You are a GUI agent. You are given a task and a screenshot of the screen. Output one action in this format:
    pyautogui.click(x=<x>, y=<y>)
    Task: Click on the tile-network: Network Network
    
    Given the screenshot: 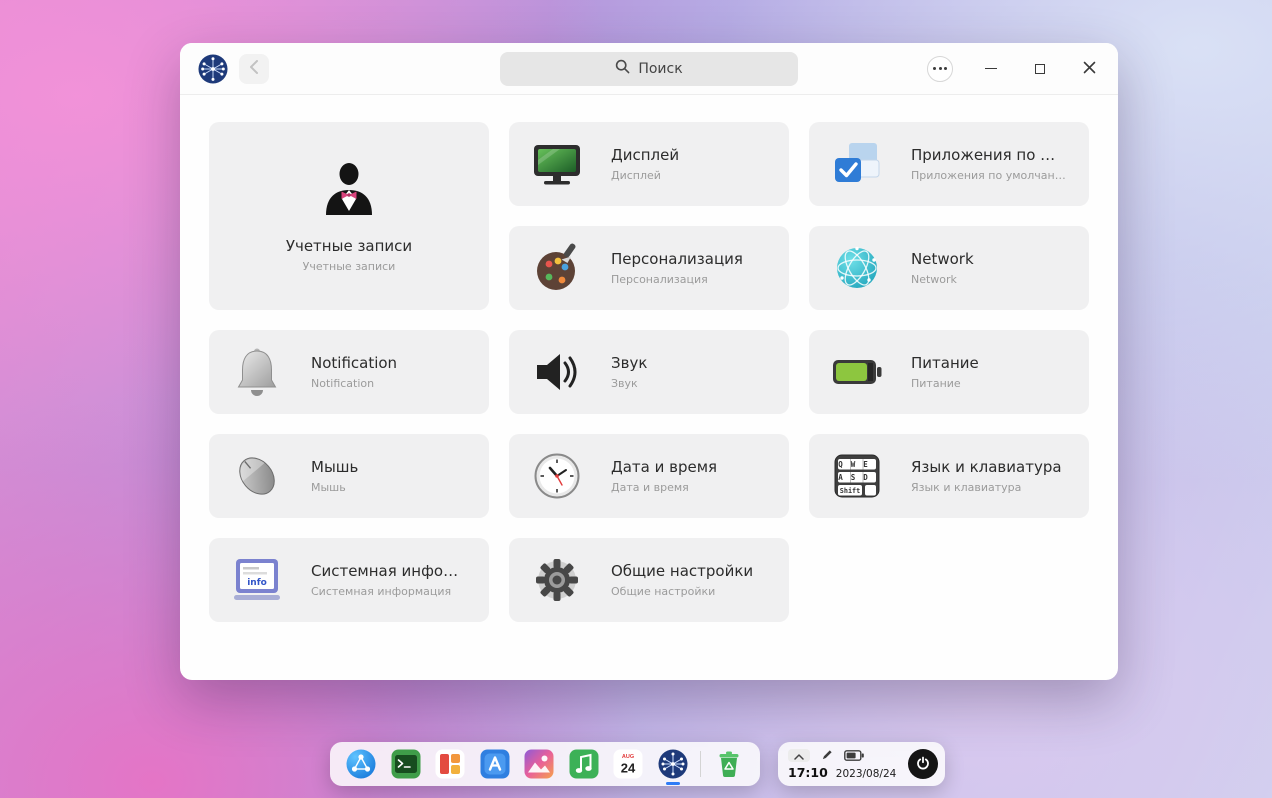 What is the action you would take?
    pyautogui.click(x=949, y=268)
    